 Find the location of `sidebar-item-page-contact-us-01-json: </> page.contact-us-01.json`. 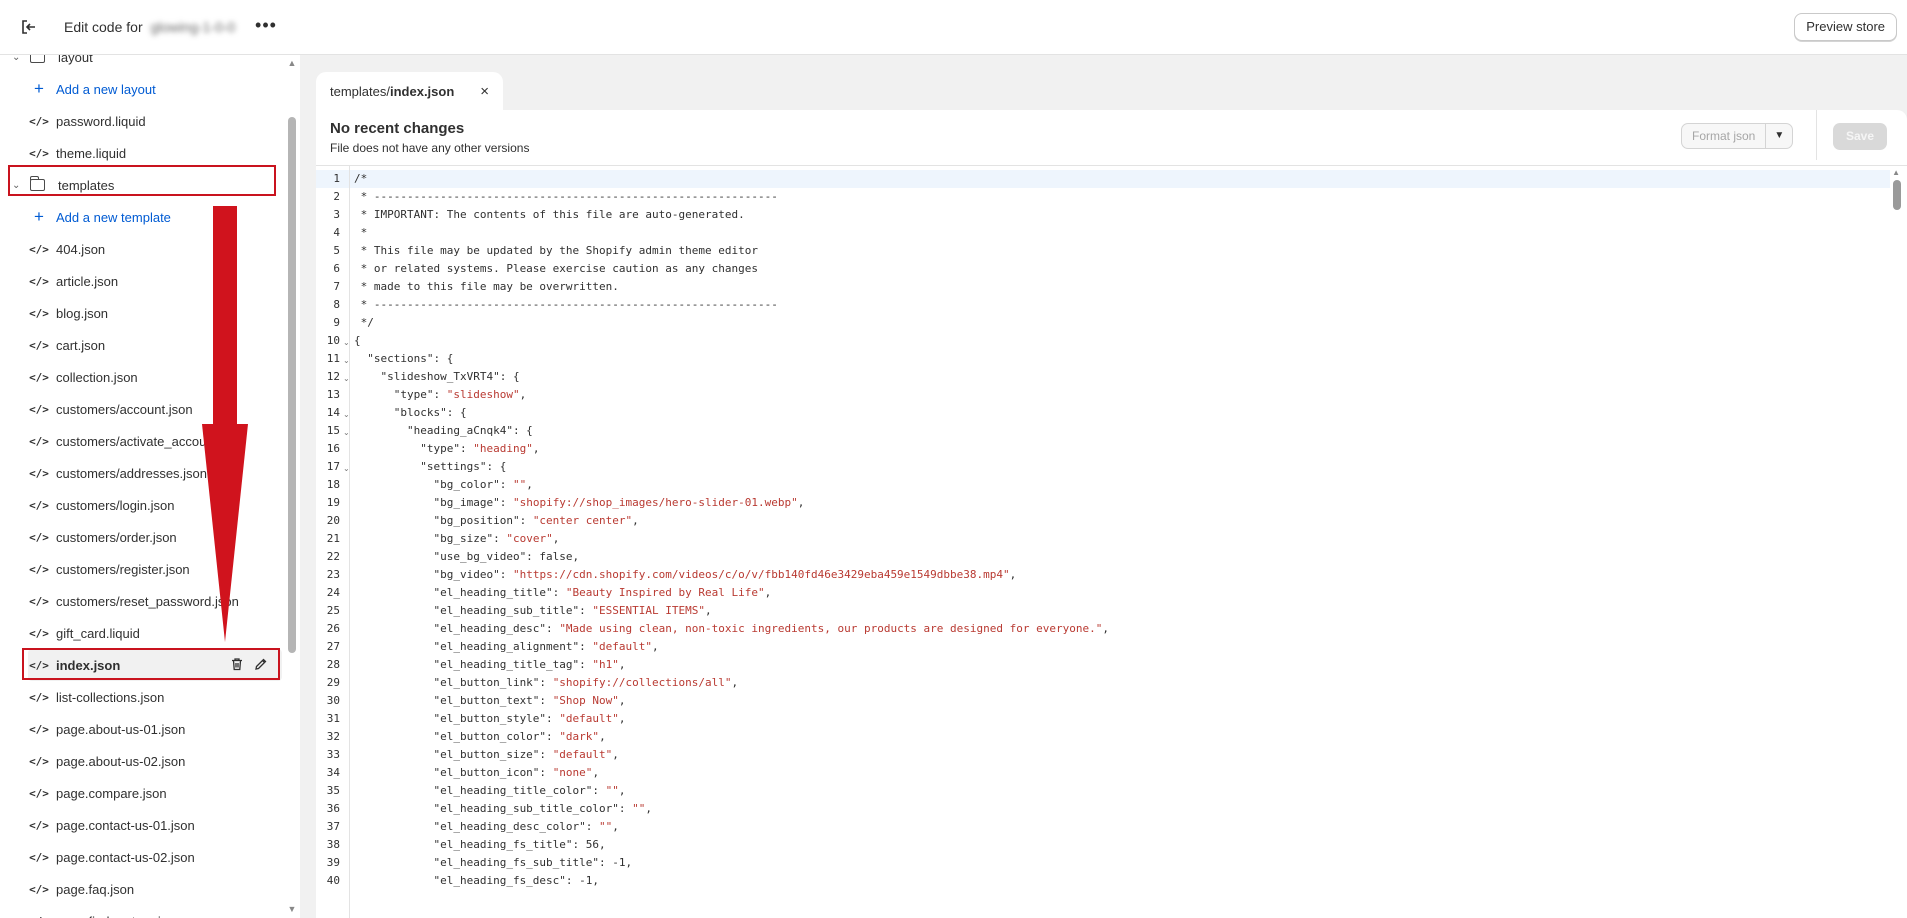

sidebar-item-page-contact-us-01-json: </> page.contact-us-01.json is located at coordinates (155, 825).